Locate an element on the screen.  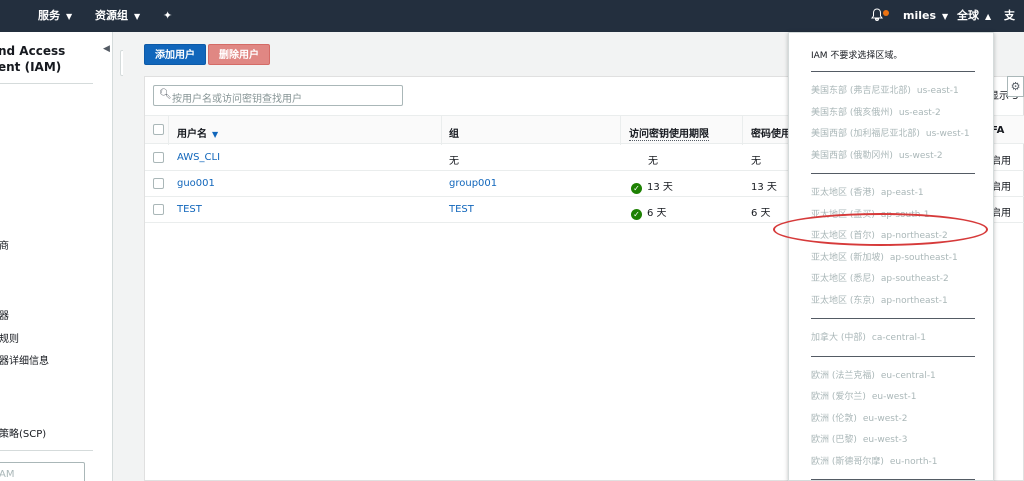
sidebar-item: 规则 is located at coordinates (9, 337).